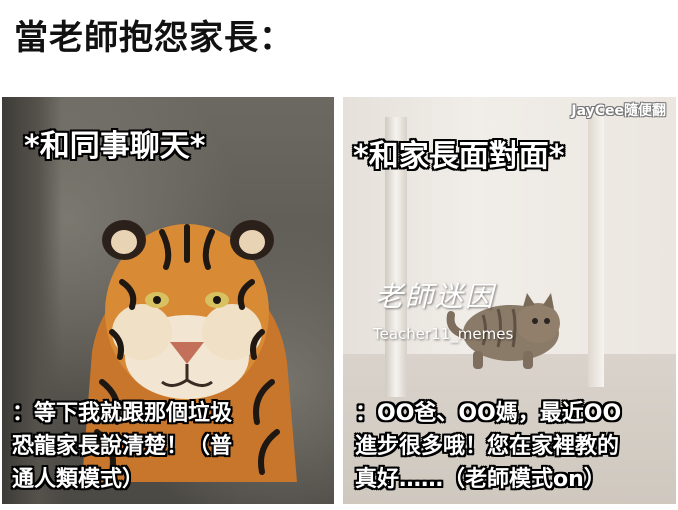 The width and height of the screenshot is (678, 510). I want to click on left-caption-line-3: 通人類模式）, so click(78, 479).